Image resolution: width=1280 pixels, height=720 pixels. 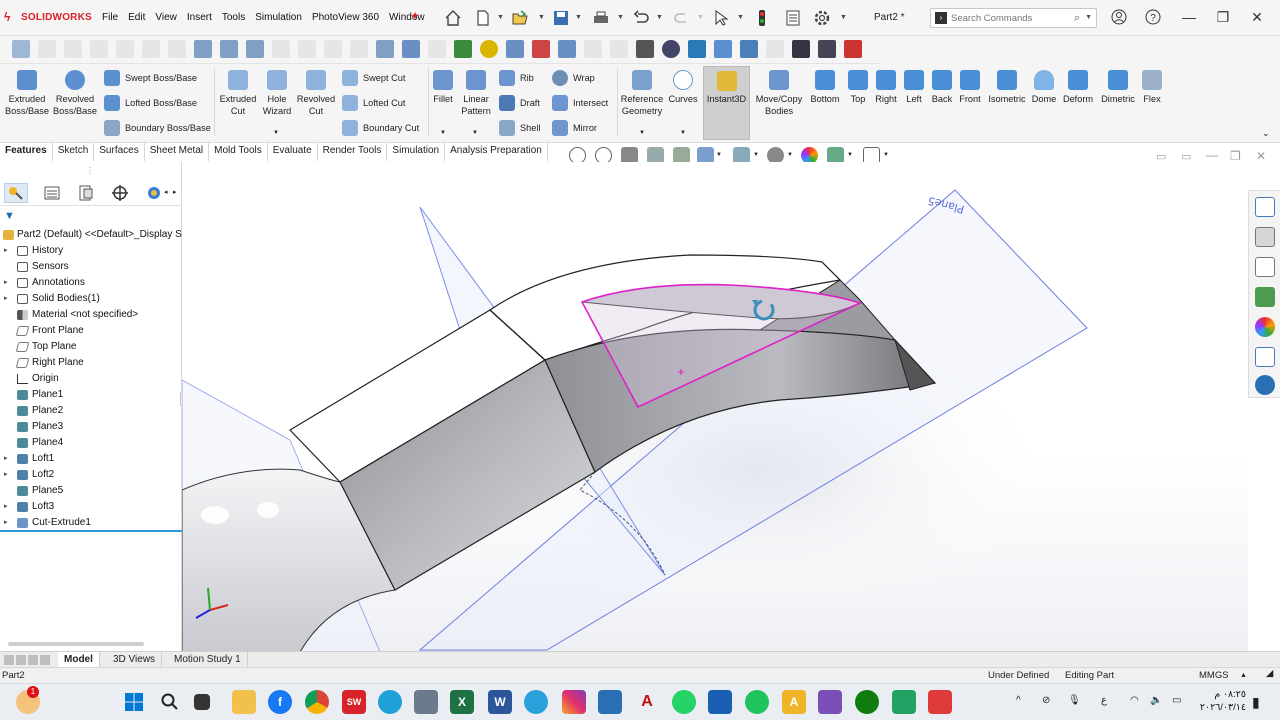 What do you see at coordinates (110, 17) in the screenshot?
I see `menu-file: File` at bounding box center [110, 17].